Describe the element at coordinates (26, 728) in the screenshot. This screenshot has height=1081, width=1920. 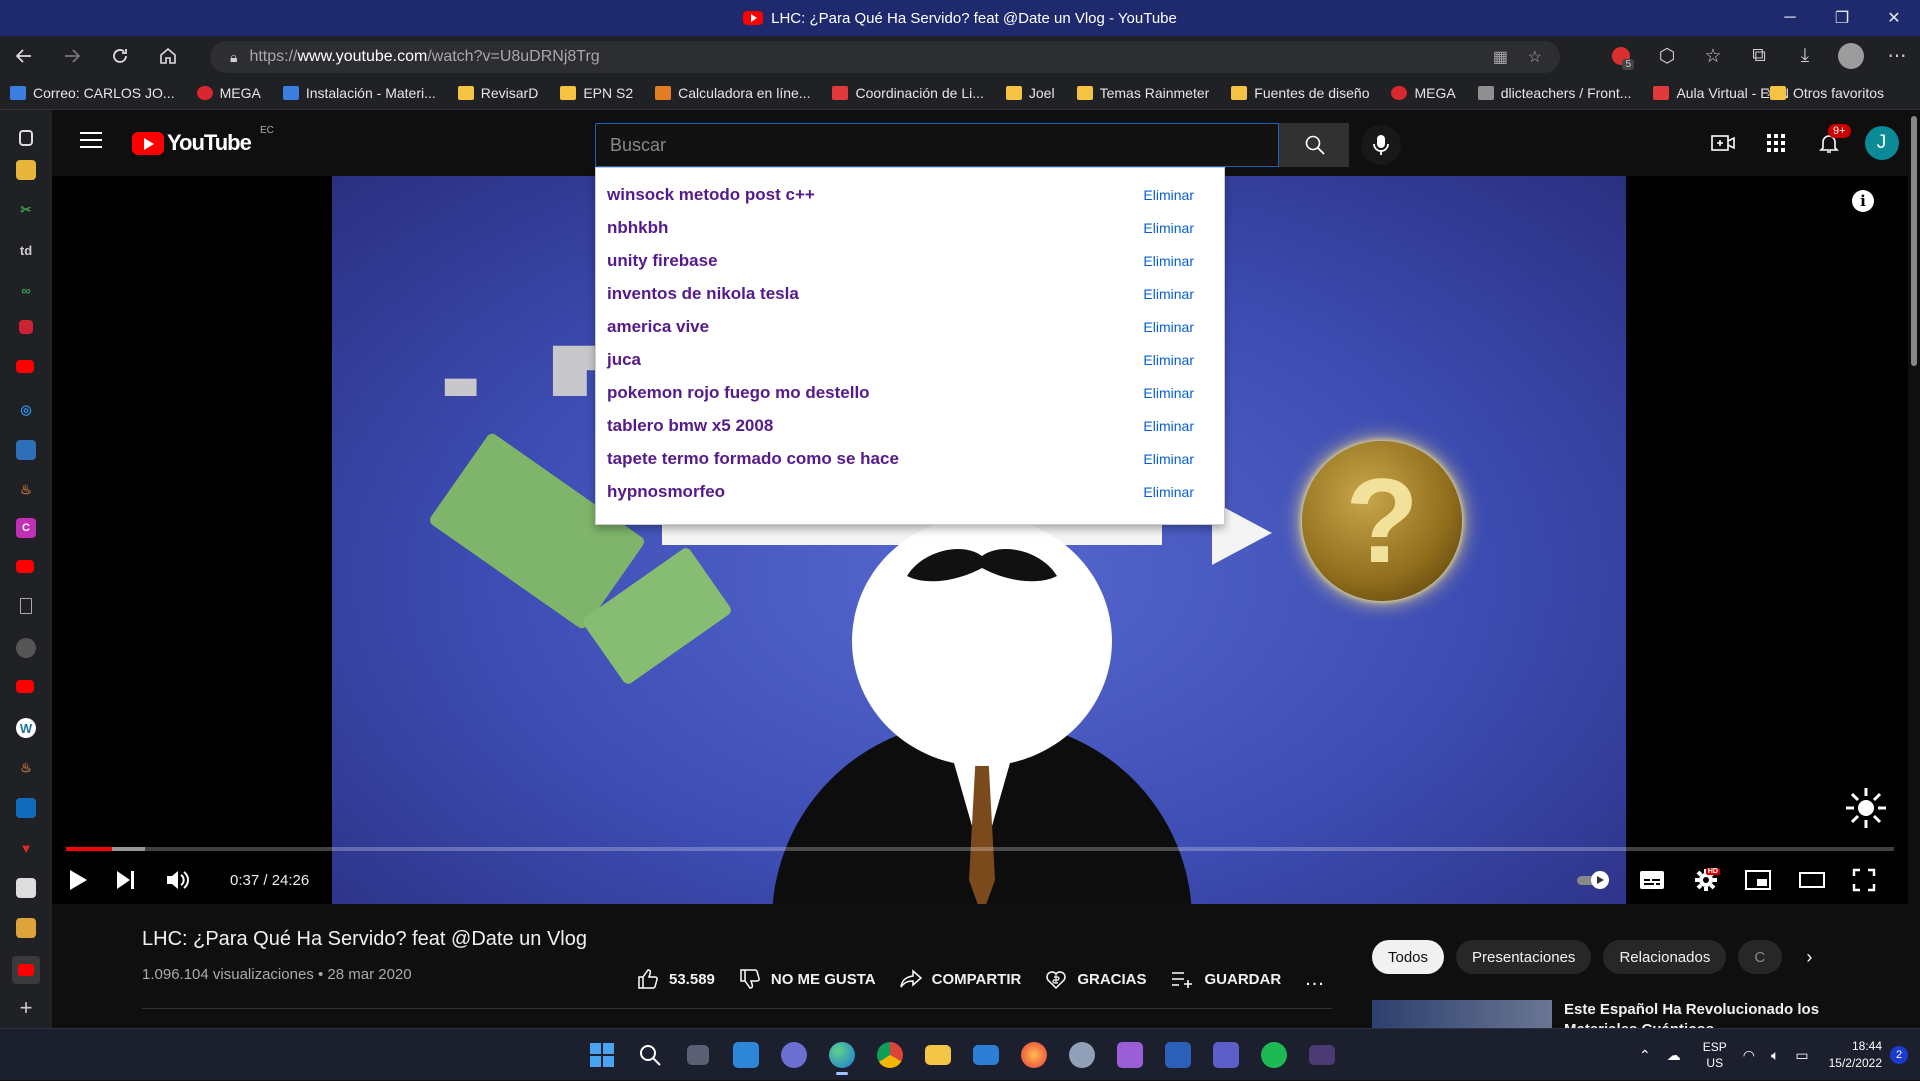
I see `wordpress-icon: W` at that location.